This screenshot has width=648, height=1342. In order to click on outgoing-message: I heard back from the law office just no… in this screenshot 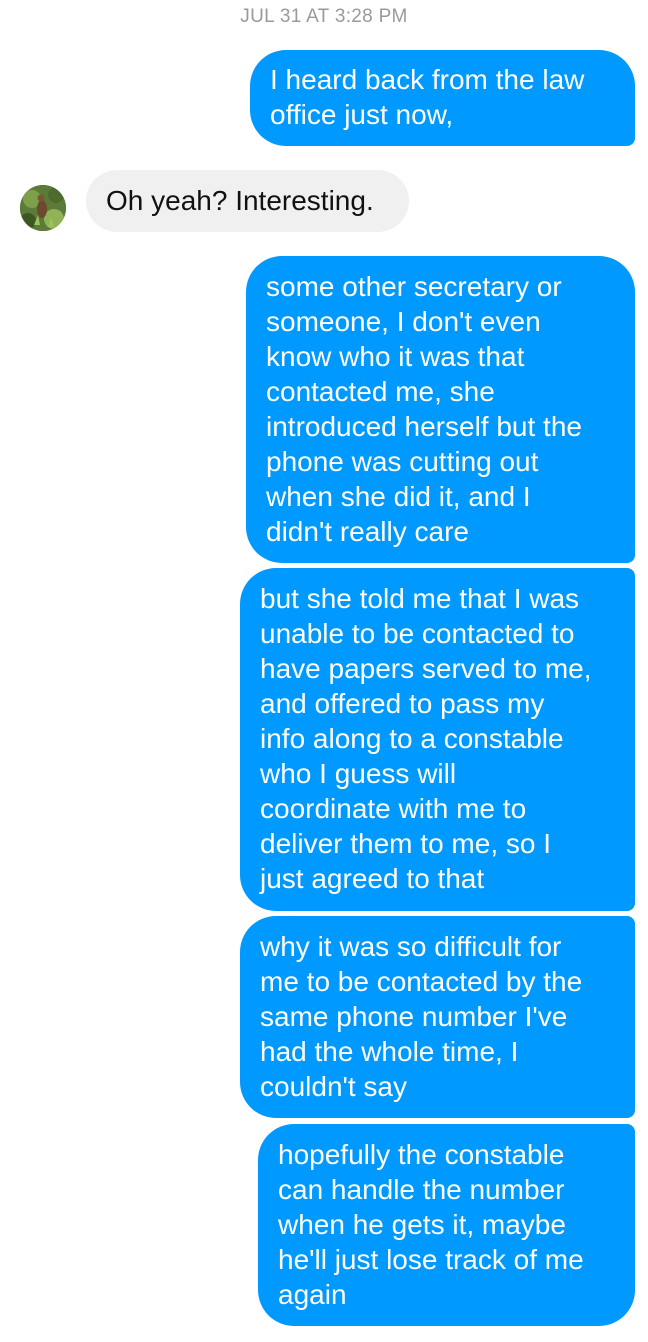, I will do `click(442, 98)`.